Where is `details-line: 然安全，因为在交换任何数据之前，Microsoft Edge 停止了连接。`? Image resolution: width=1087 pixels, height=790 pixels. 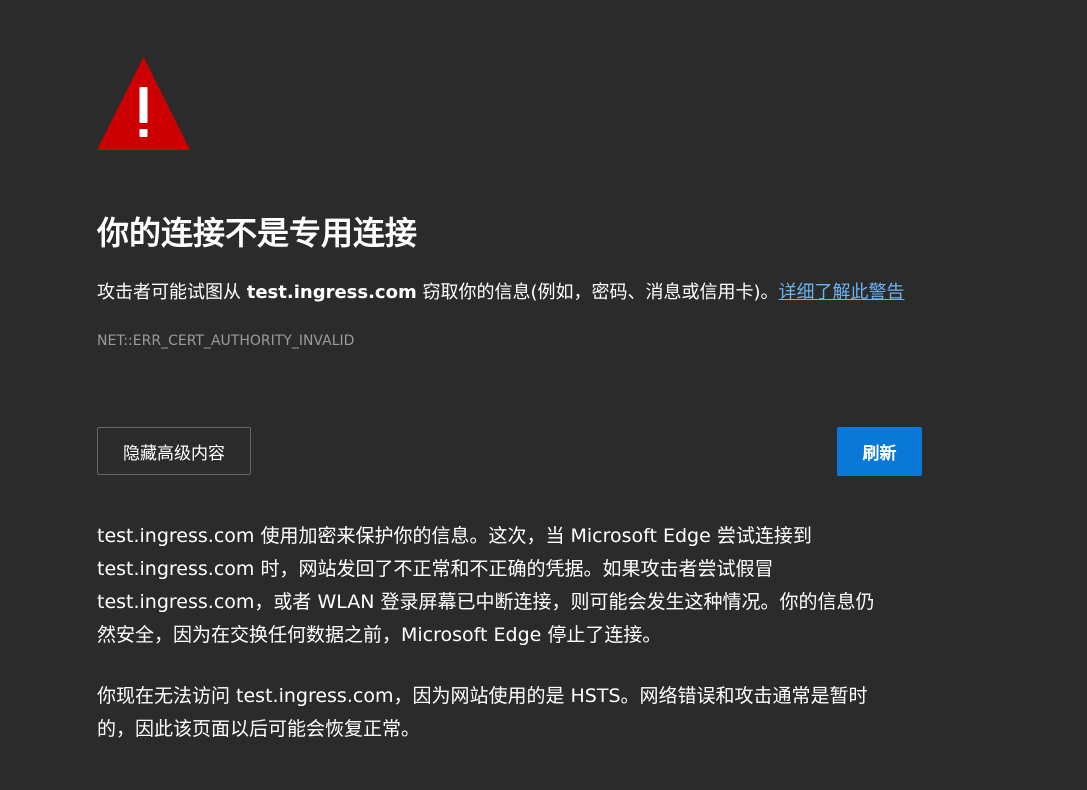
details-line: 然安全，因为在交换任何数据之前，Microsoft Edge 停止了连接。 is located at coordinates (379, 635).